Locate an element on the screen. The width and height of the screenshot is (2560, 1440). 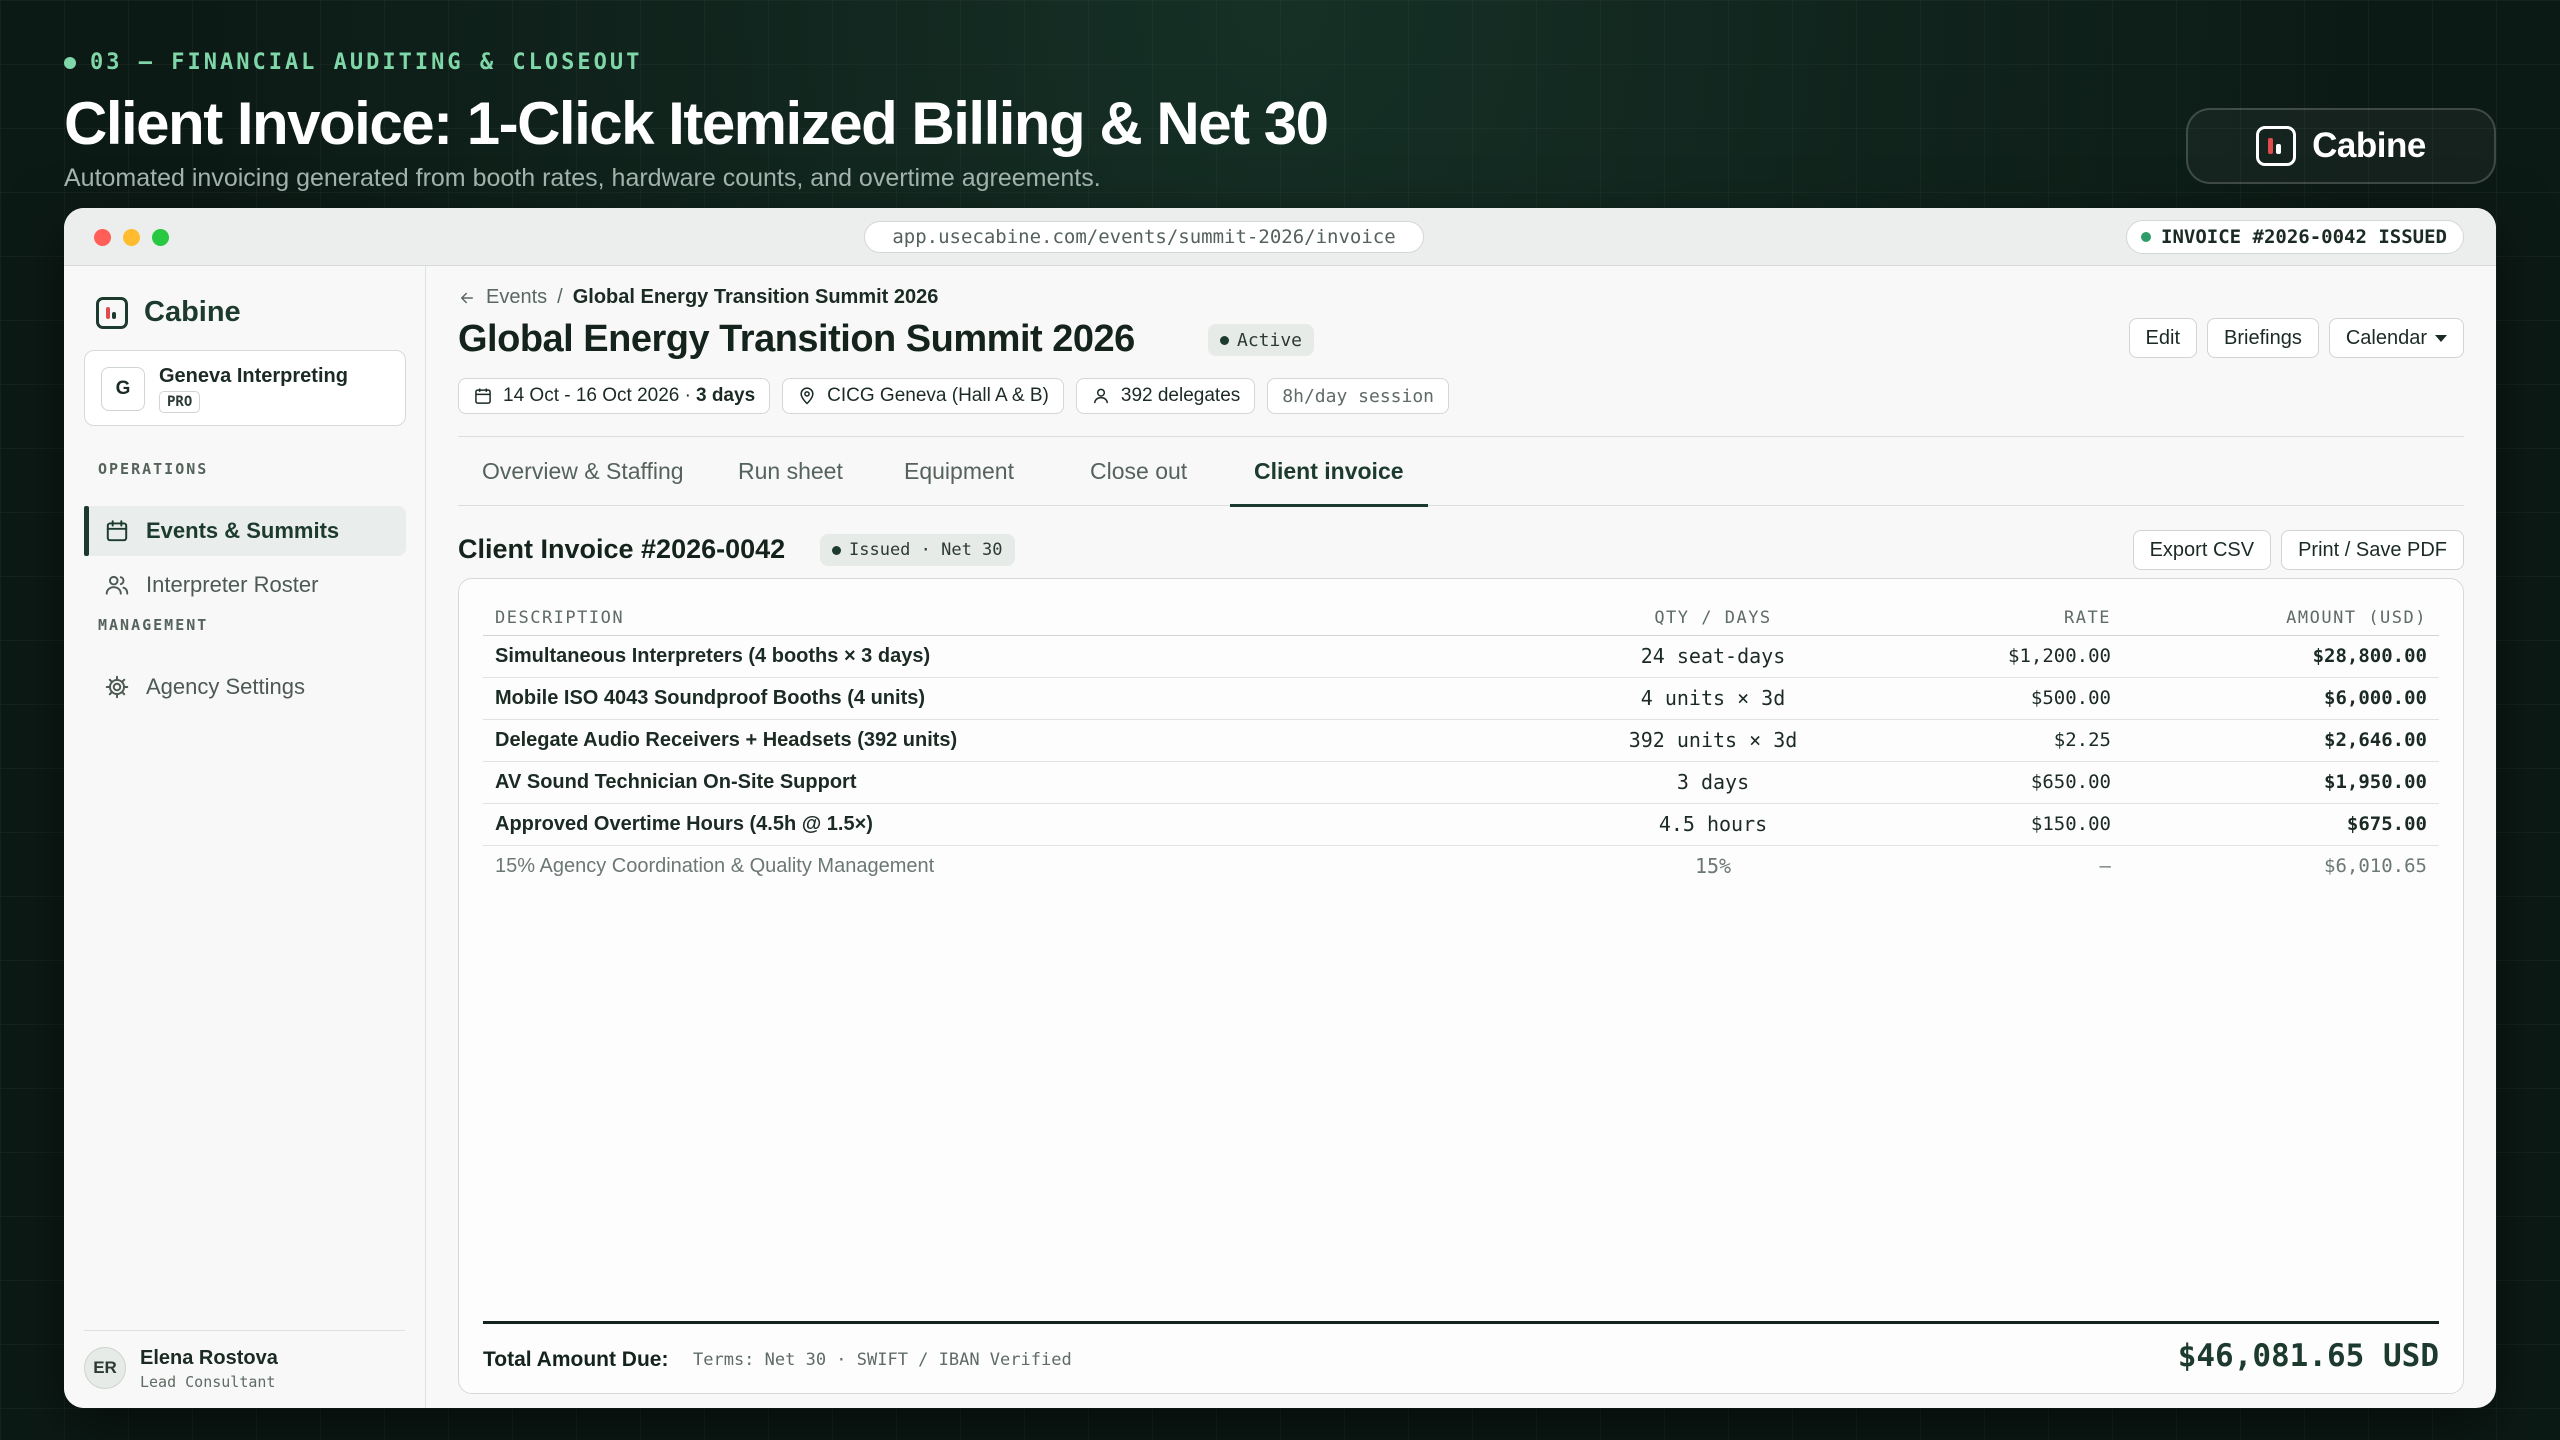
status-badge: Active is located at coordinates (1261, 340).